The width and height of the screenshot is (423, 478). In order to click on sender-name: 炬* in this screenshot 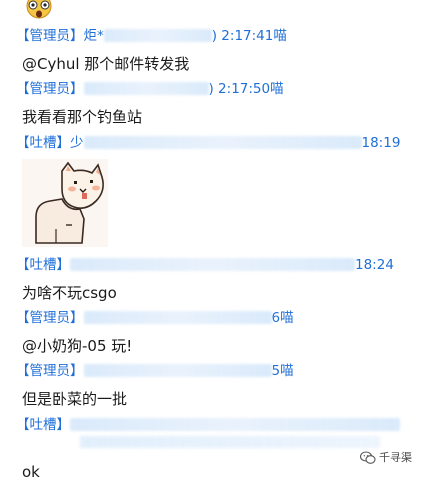, I will do `click(93, 36)`.